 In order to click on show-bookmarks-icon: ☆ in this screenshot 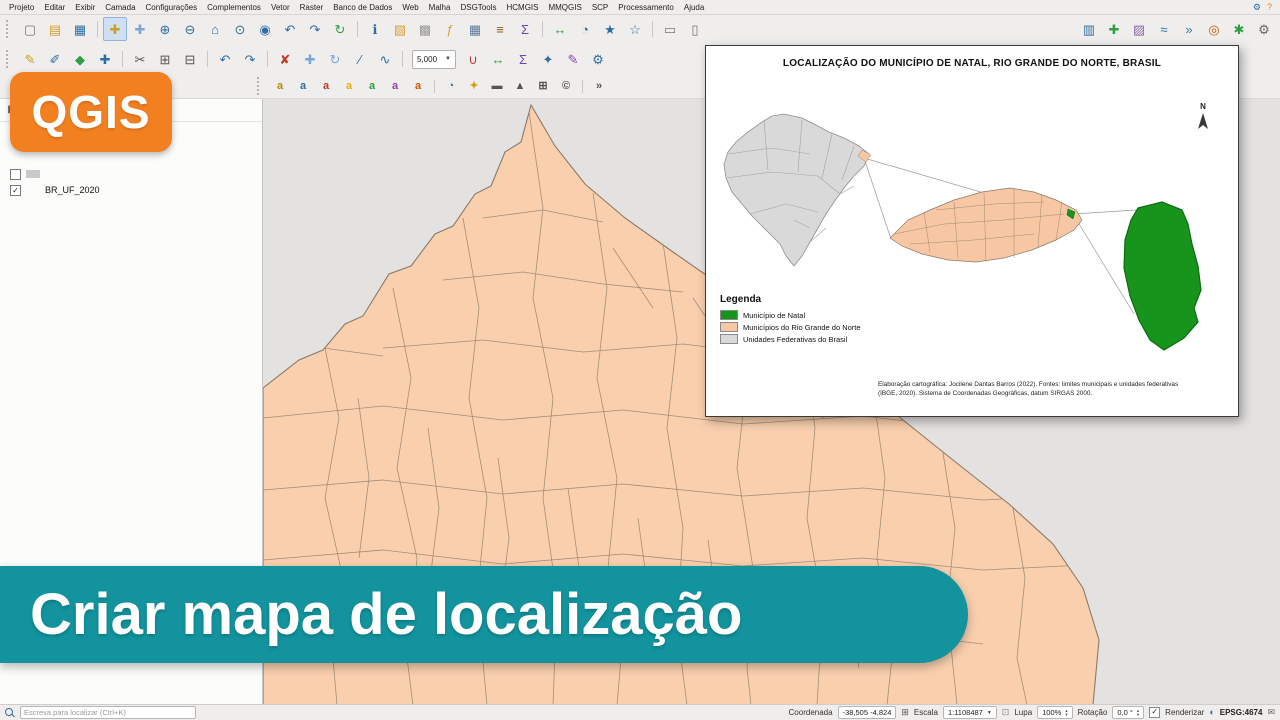, I will do `click(635, 29)`.